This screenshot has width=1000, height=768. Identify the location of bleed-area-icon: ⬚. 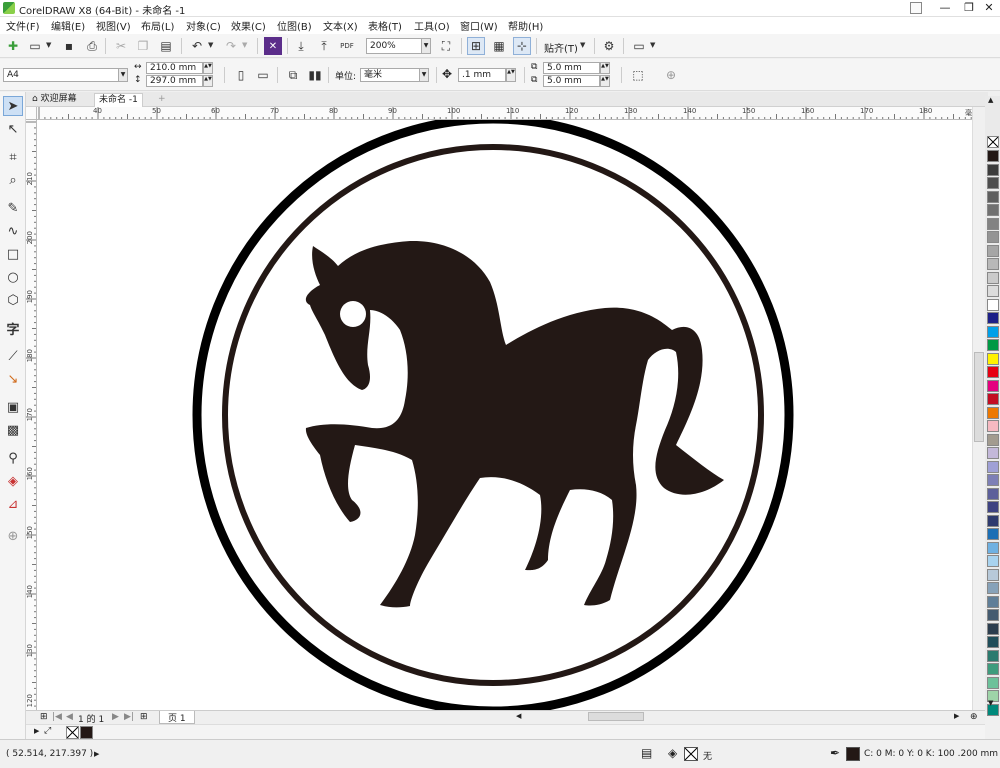
(638, 75).